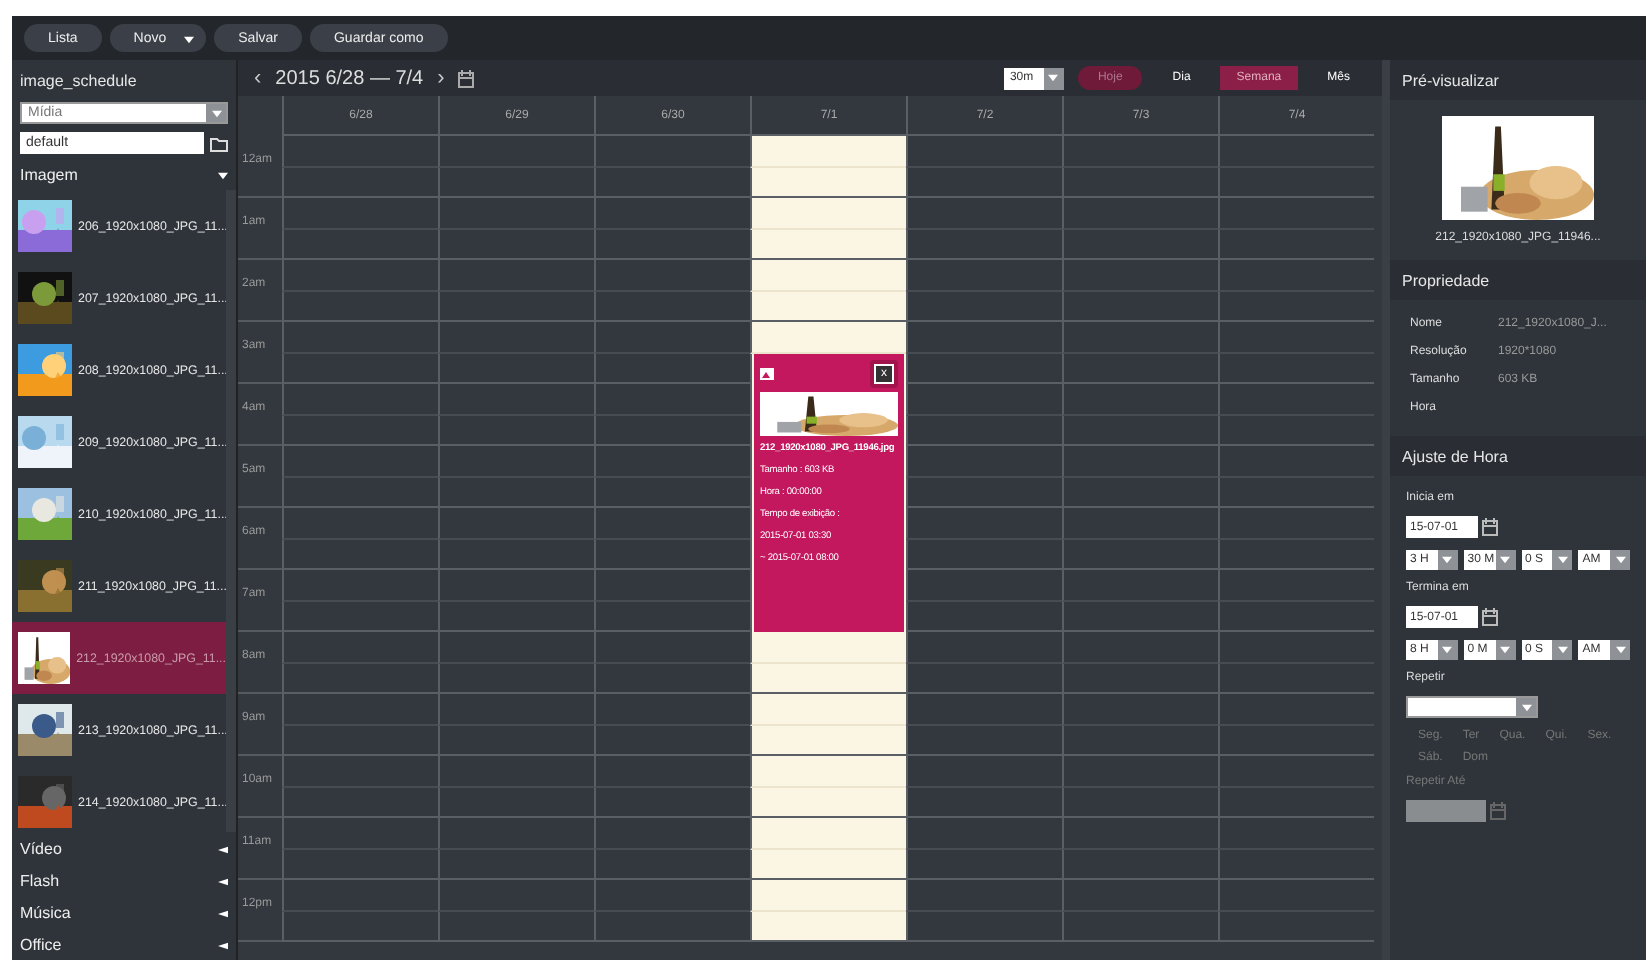 The height and width of the screenshot is (960, 1646). What do you see at coordinates (124, 848) in the screenshot?
I see `section-header: Vídeo` at bounding box center [124, 848].